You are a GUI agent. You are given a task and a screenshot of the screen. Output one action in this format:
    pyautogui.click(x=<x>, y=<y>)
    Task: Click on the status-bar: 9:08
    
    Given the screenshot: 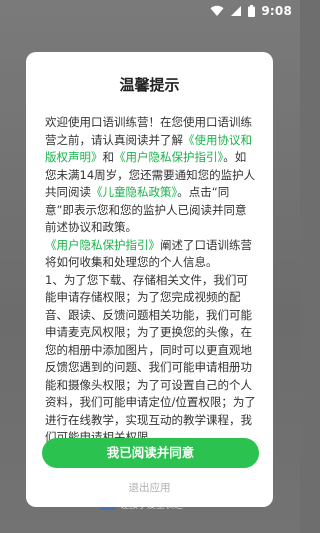 What is the action you would take?
    pyautogui.click(x=150, y=12)
    